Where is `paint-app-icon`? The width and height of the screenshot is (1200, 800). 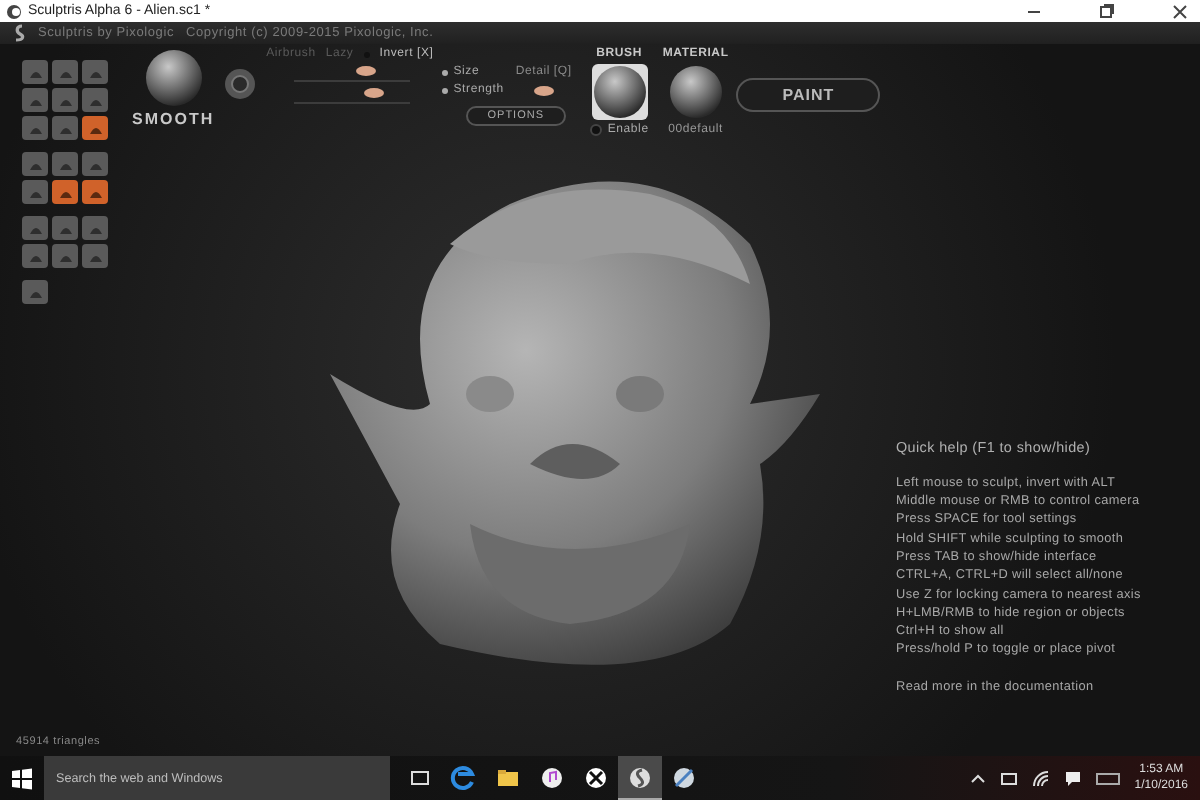 paint-app-icon is located at coordinates (684, 777).